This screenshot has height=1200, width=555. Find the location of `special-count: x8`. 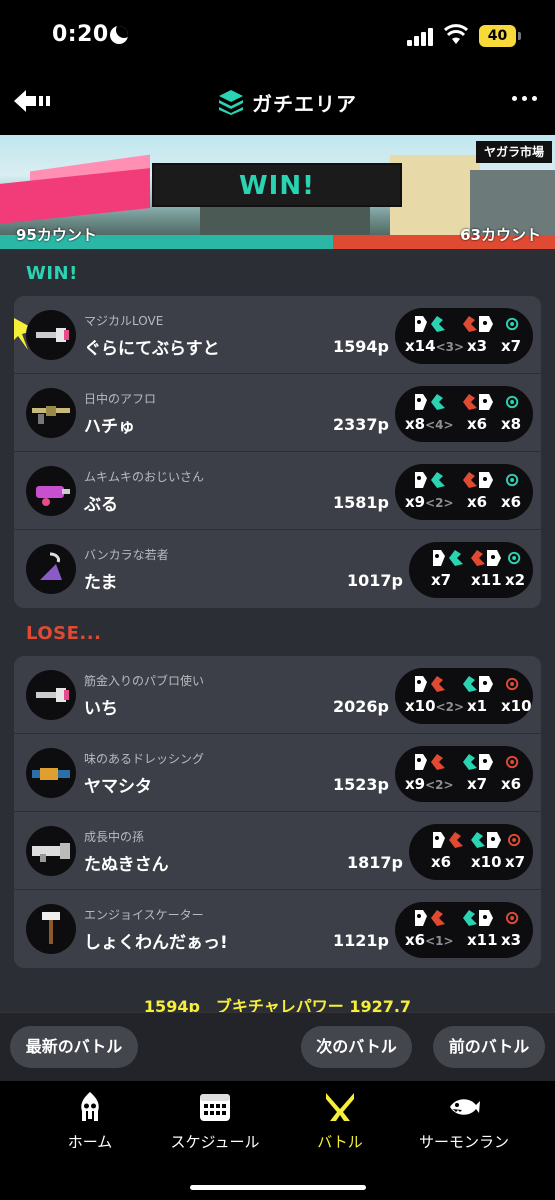

special-count: x8 is located at coordinates (511, 424).